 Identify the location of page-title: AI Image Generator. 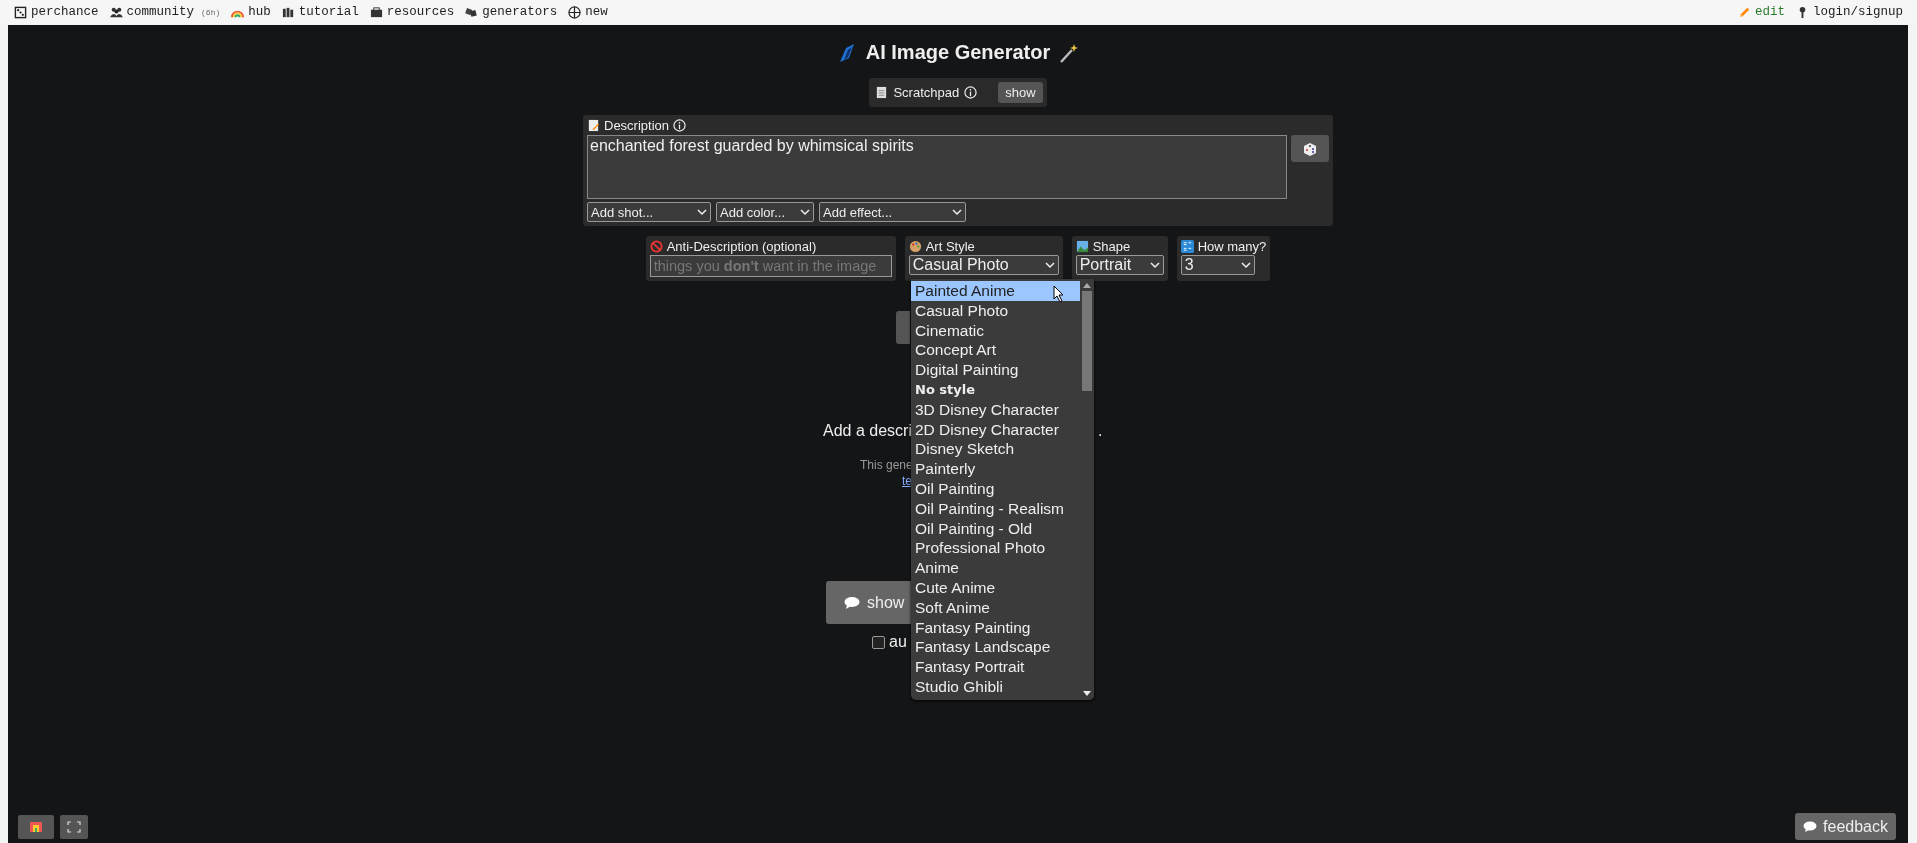
(958, 52).